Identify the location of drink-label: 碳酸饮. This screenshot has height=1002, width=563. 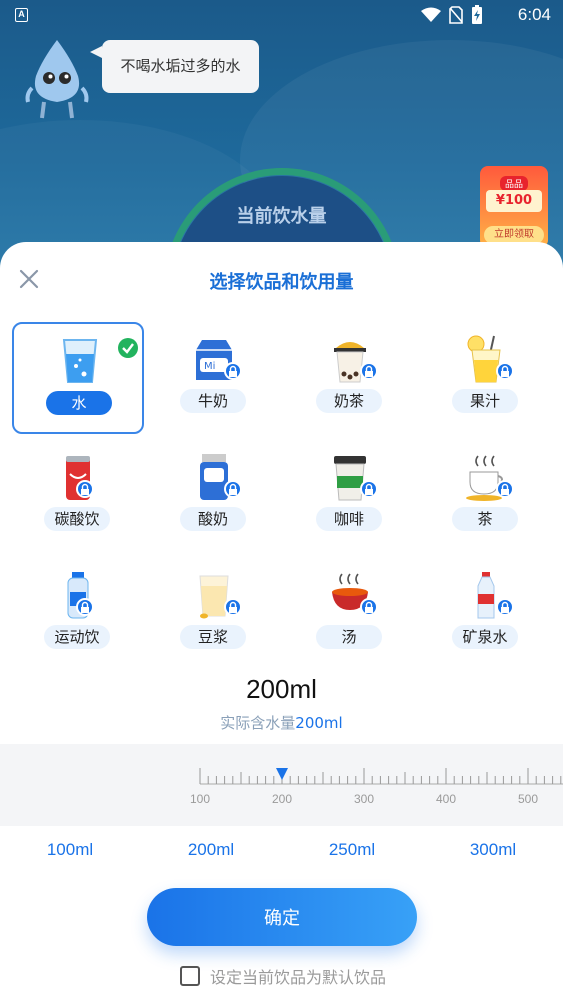
(77, 519).